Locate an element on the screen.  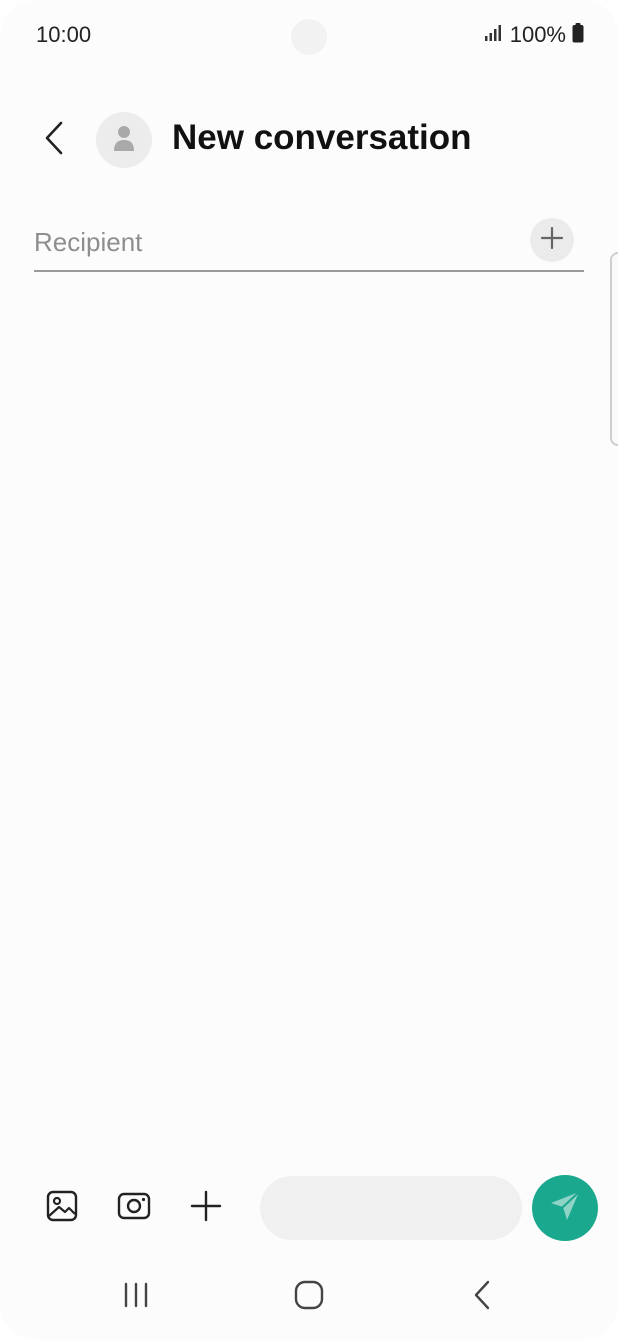
chevron-left-icon is located at coordinates (54, 140).